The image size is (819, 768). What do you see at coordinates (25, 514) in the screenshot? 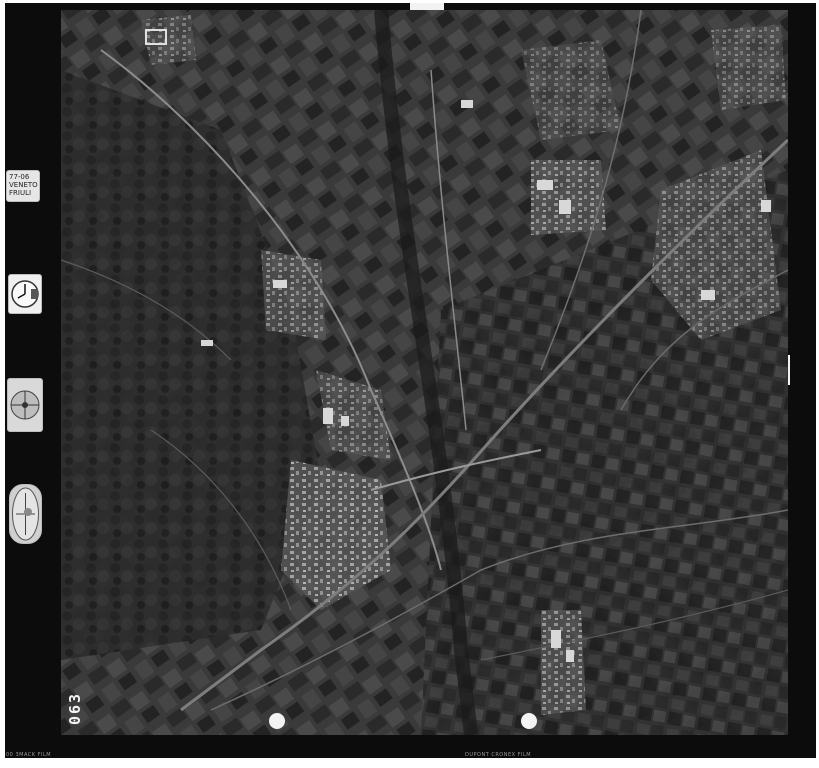
I see `level-bubble-icon` at bounding box center [25, 514].